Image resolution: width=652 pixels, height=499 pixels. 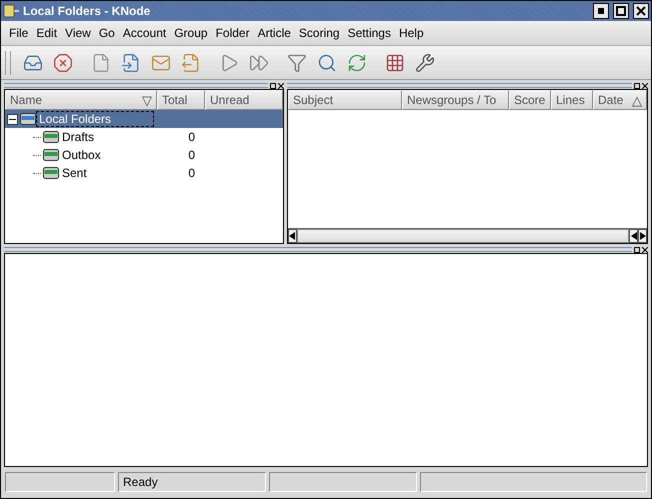 I want to click on menu-item: Group, so click(x=191, y=33).